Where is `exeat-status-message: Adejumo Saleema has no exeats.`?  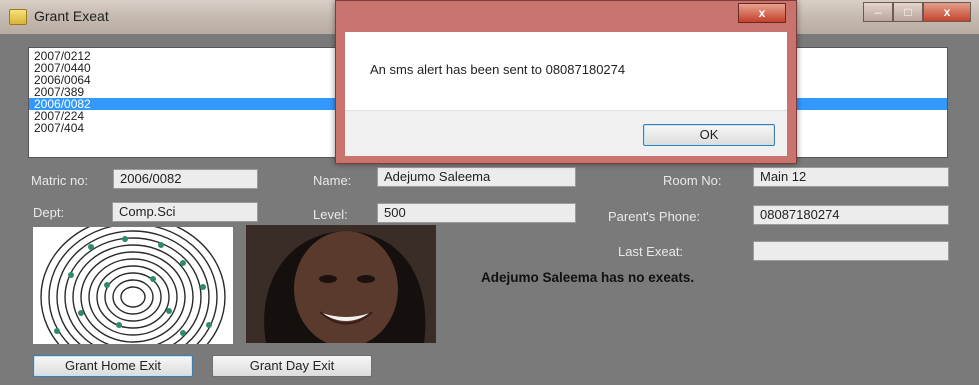 exeat-status-message: Adejumo Saleema has no exeats. is located at coordinates (588, 277).